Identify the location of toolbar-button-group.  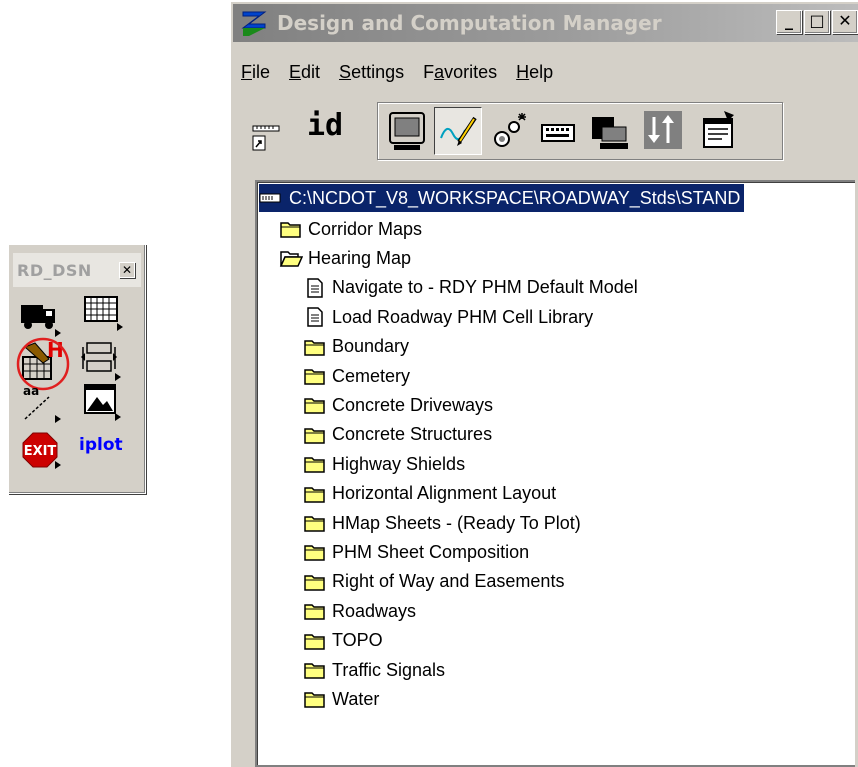
(580, 131).